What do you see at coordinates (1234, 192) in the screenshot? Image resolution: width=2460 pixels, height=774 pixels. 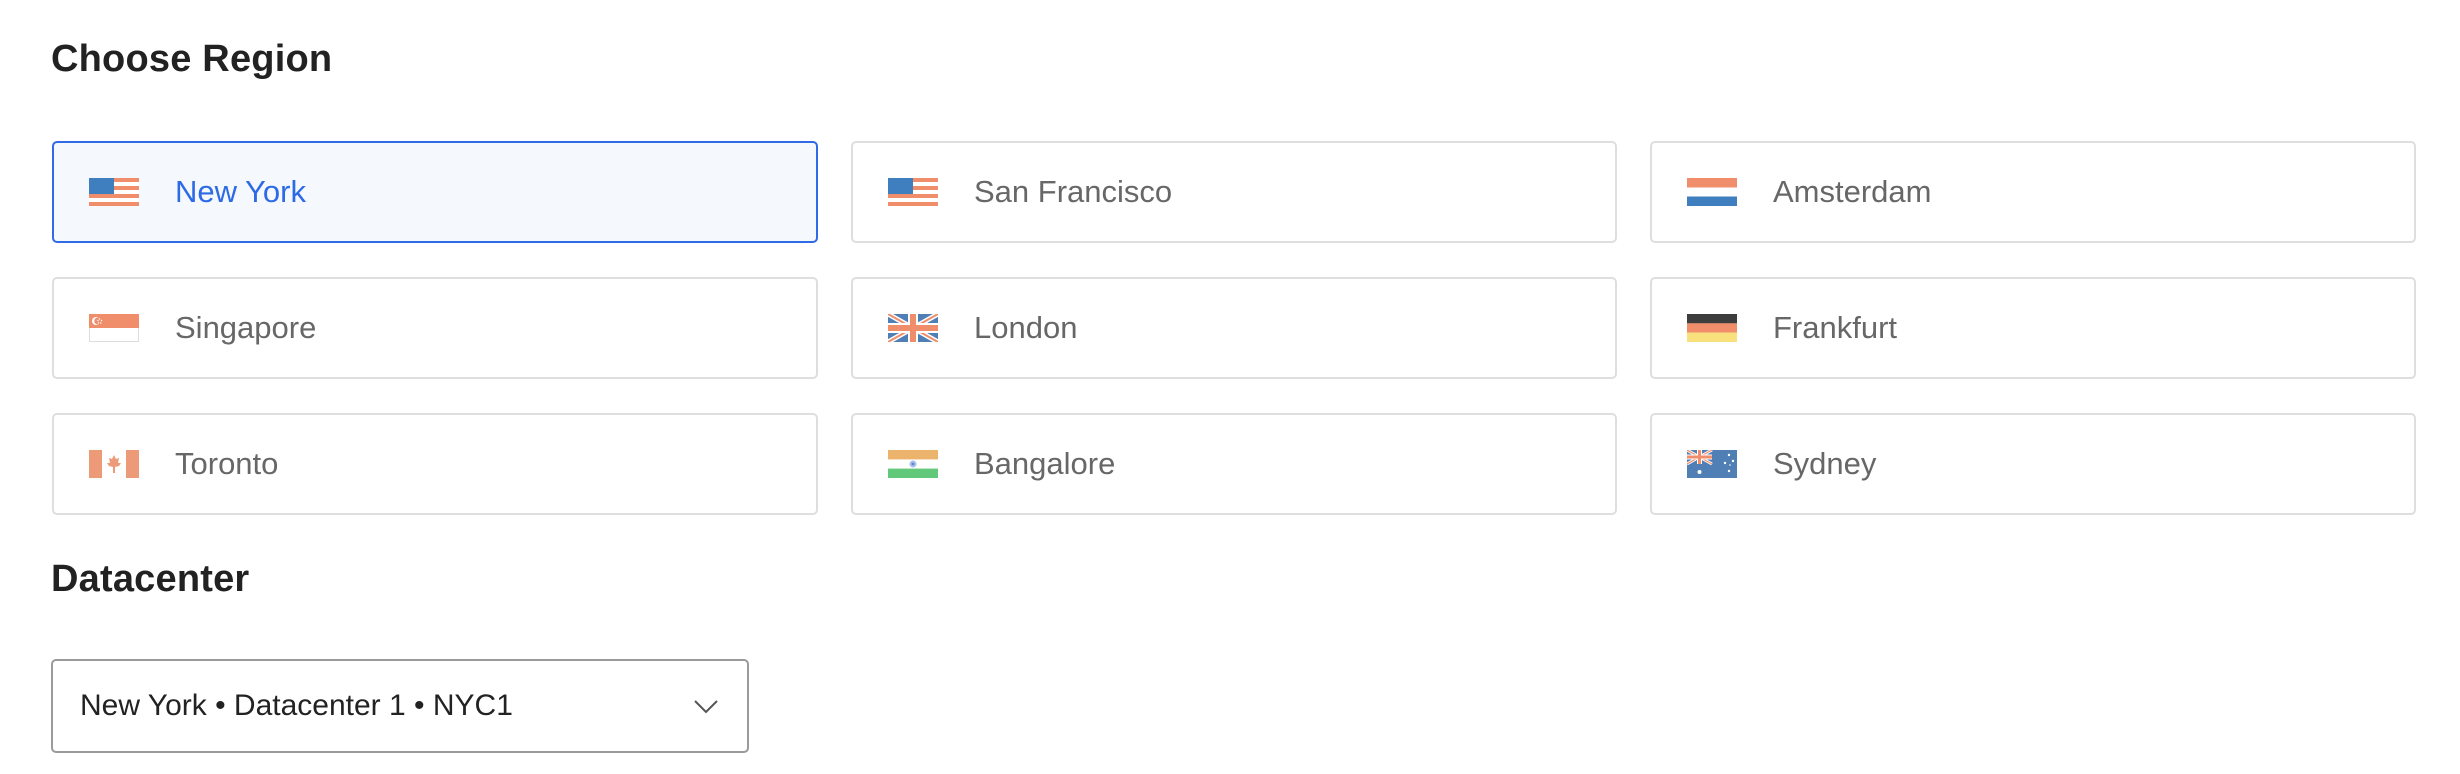 I see `region-card-san-francisco: San Francisco` at bounding box center [1234, 192].